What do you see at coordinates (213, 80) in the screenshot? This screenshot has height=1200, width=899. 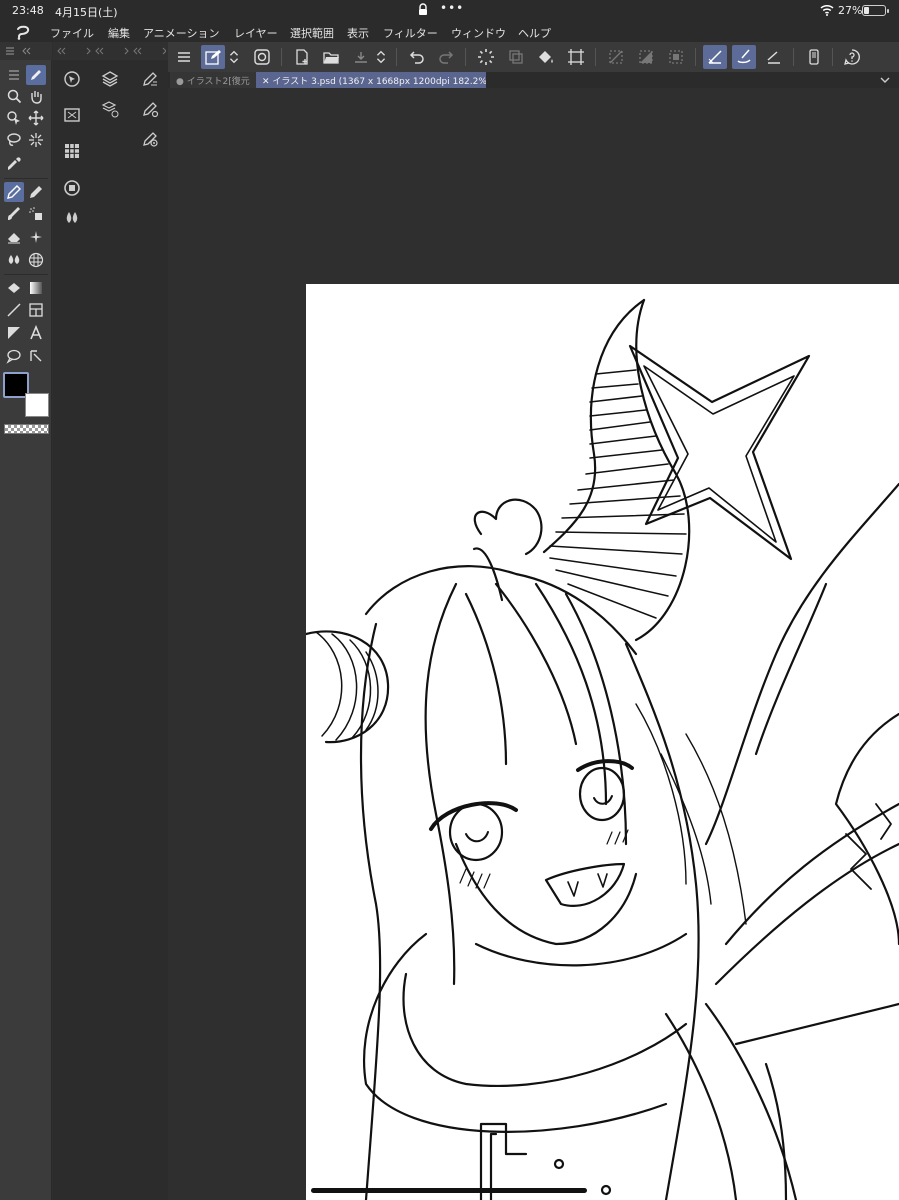 I see `tab-illust2: ● イラスト2[復元` at bounding box center [213, 80].